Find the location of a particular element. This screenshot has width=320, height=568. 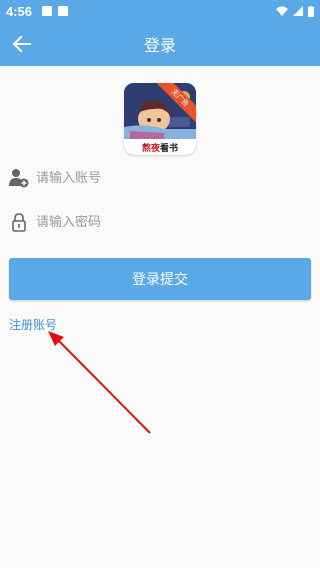

app-bar: 登录 is located at coordinates (160, 44).